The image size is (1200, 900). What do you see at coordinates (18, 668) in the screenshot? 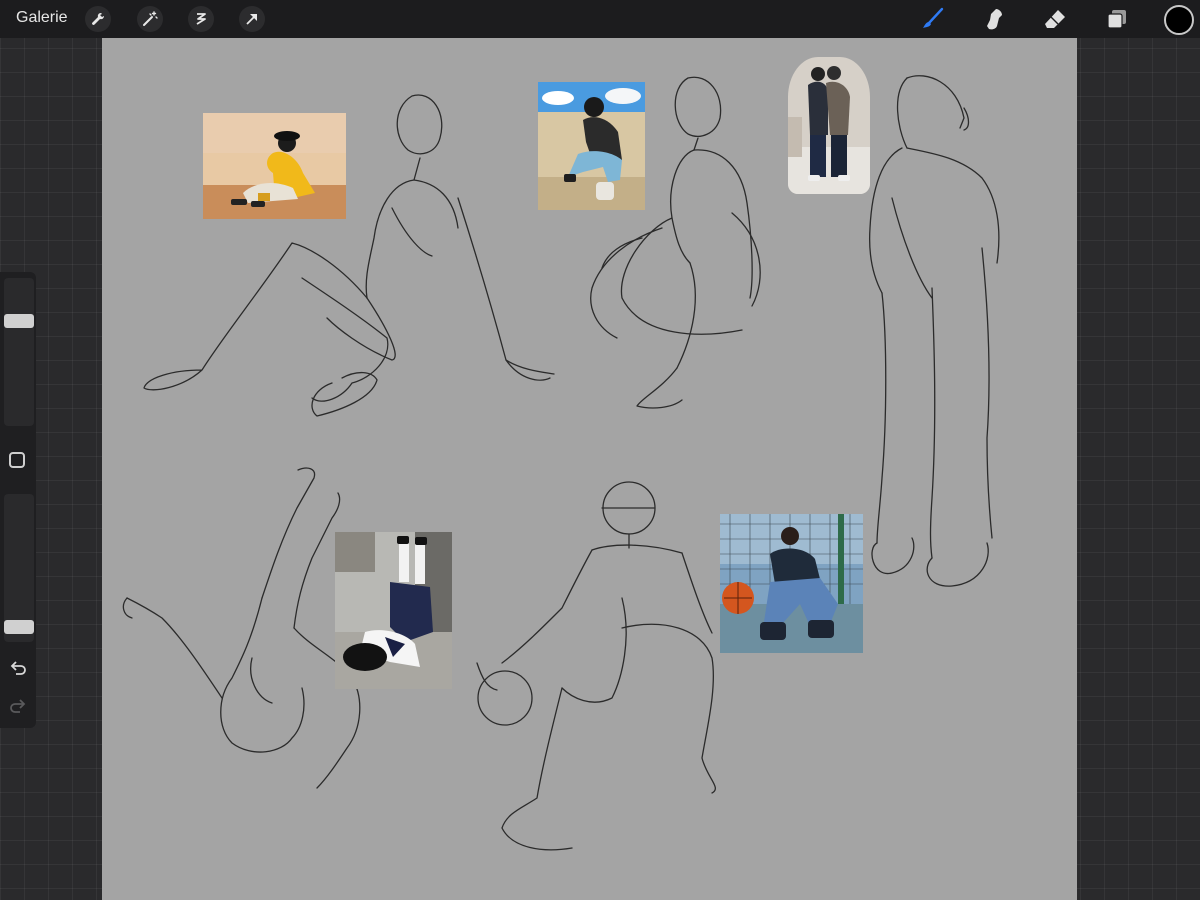
I see `undo-icon` at bounding box center [18, 668].